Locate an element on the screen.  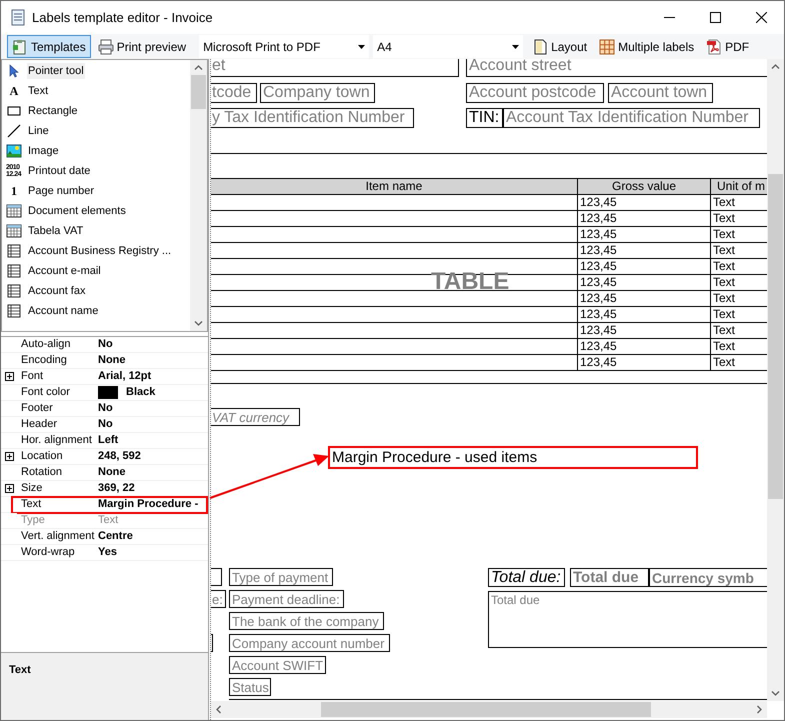
document-icon is located at coordinates (18, 17).